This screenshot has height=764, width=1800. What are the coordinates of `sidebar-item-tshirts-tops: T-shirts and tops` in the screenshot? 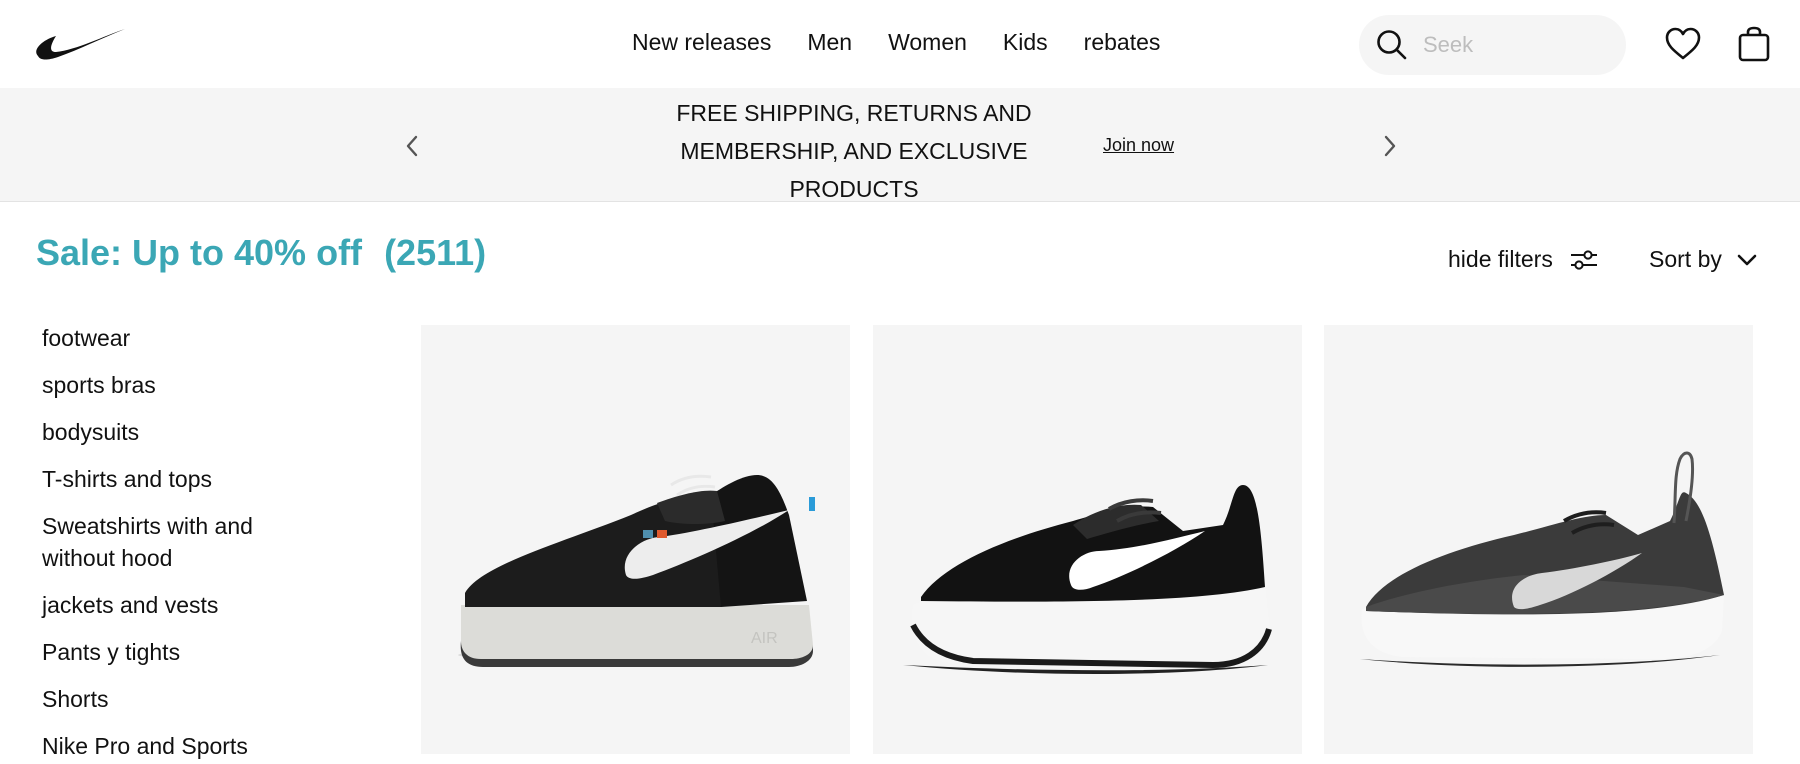 It's located at (187, 479).